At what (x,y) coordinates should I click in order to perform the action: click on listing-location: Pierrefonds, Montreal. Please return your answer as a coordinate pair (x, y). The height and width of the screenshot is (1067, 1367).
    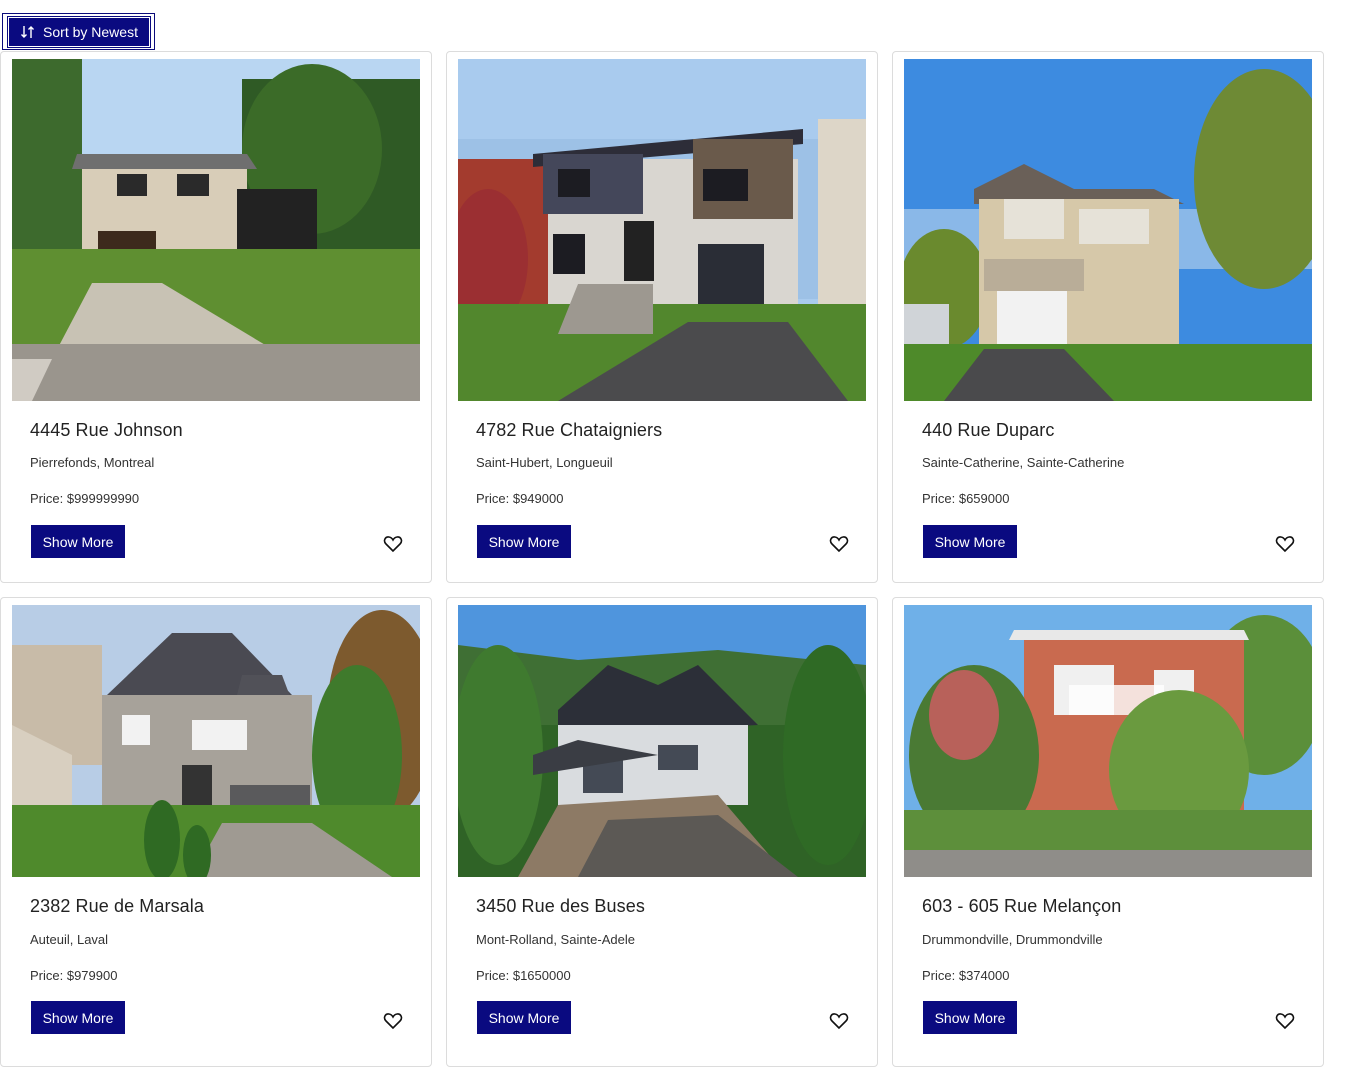
    Looking at the image, I should click on (92, 462).